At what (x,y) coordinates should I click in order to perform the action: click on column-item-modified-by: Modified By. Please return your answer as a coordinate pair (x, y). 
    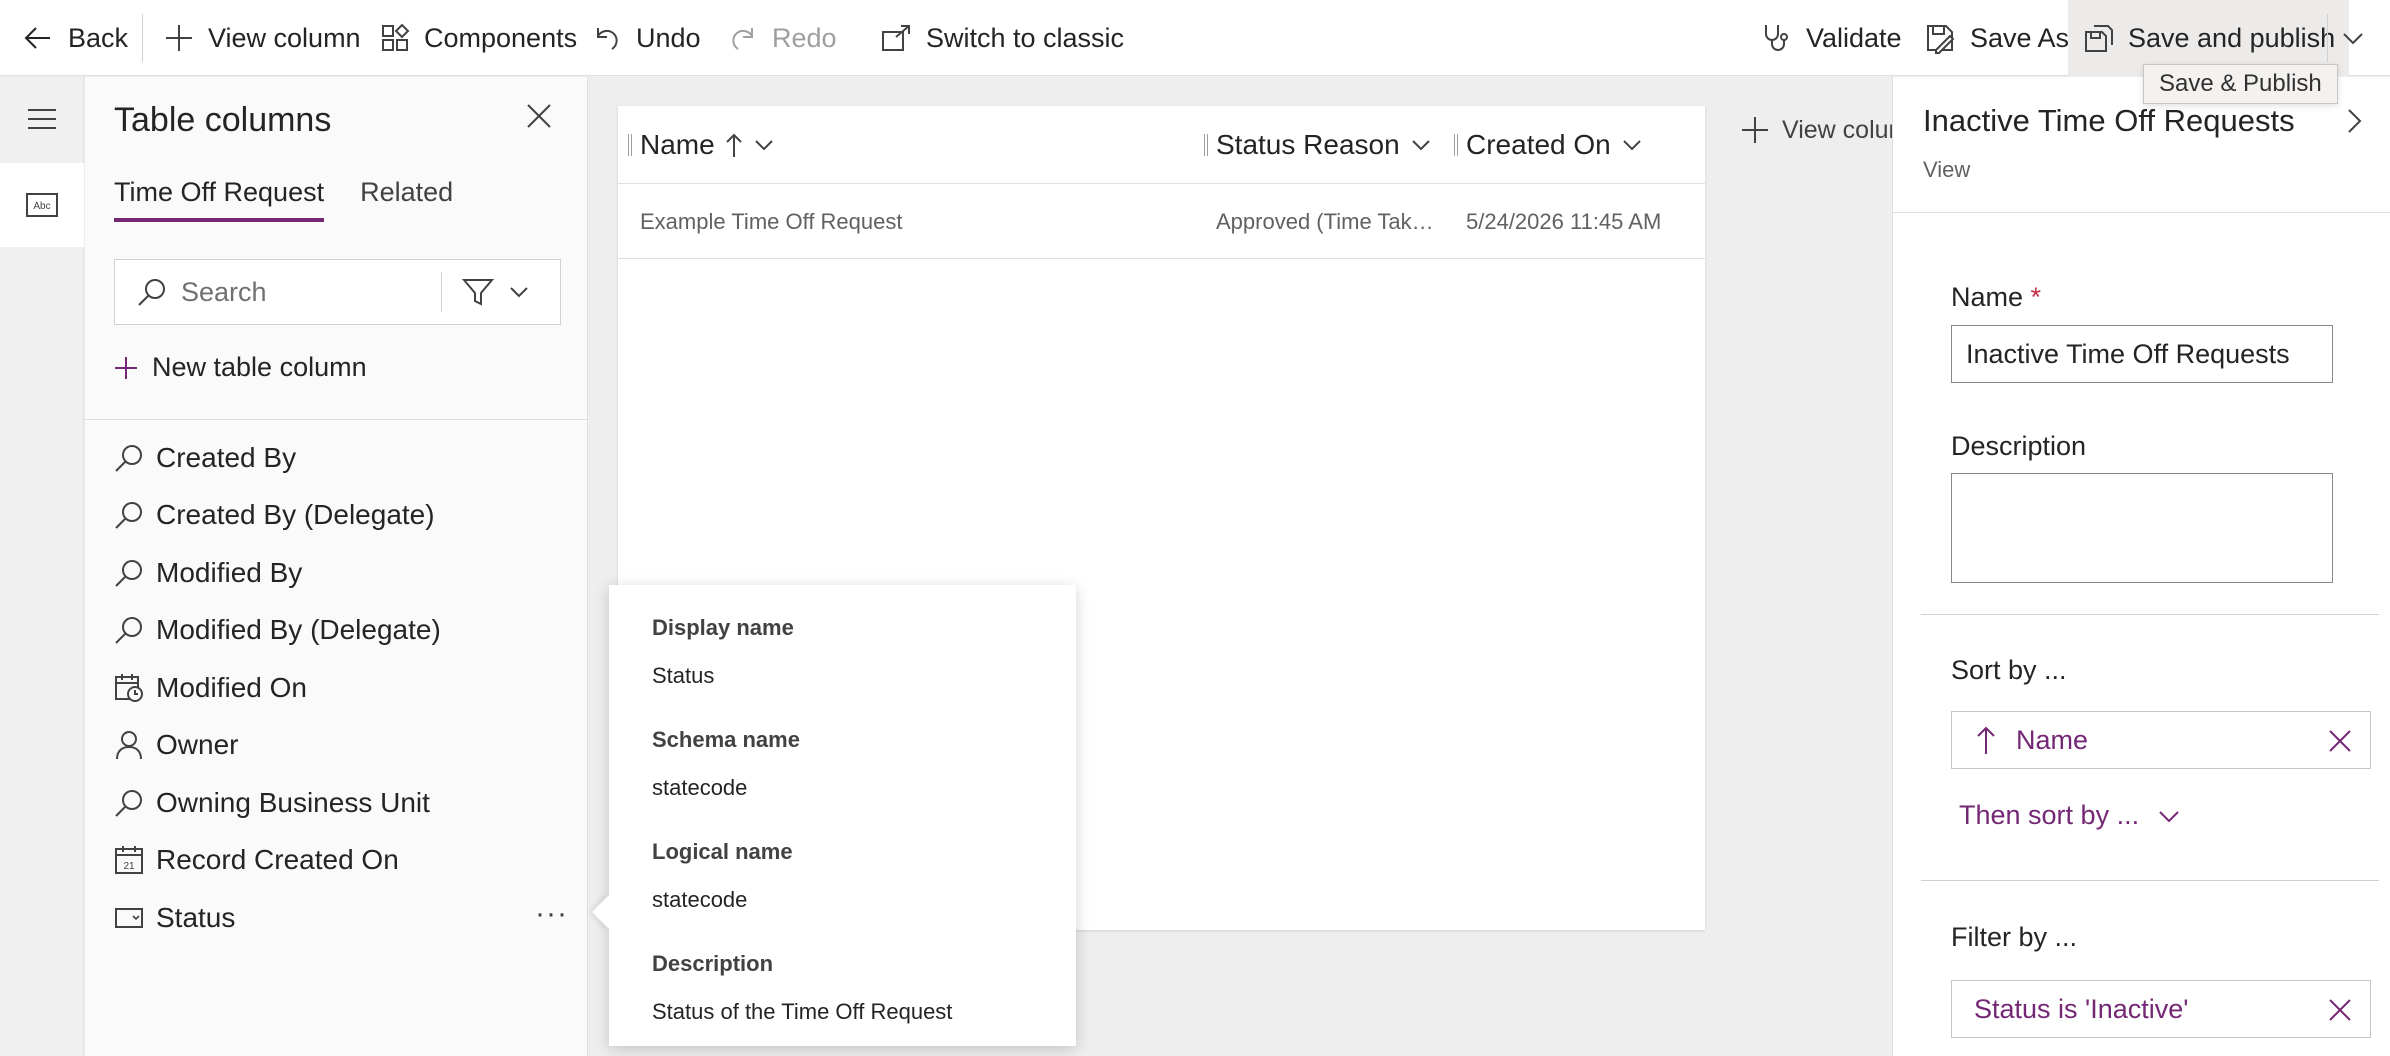
    Looking at the image, I should click on (344, 573).